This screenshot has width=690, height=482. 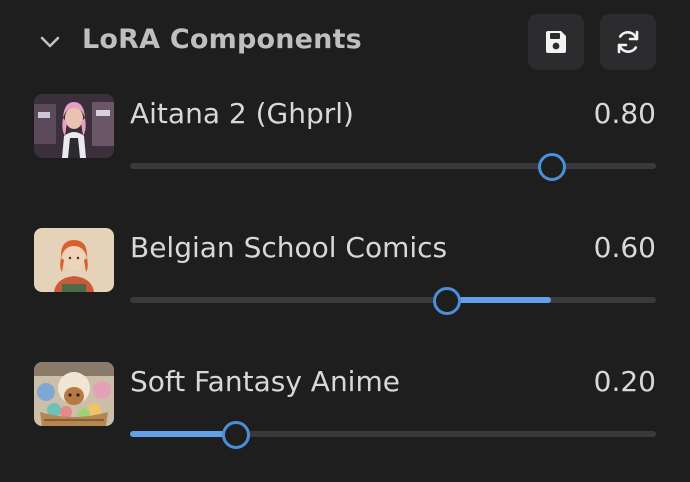 What do you see at coordinates (624, 381) in the screenshot?
I see `lora-weight-value: 0.20` at bounding box center [624, 381].